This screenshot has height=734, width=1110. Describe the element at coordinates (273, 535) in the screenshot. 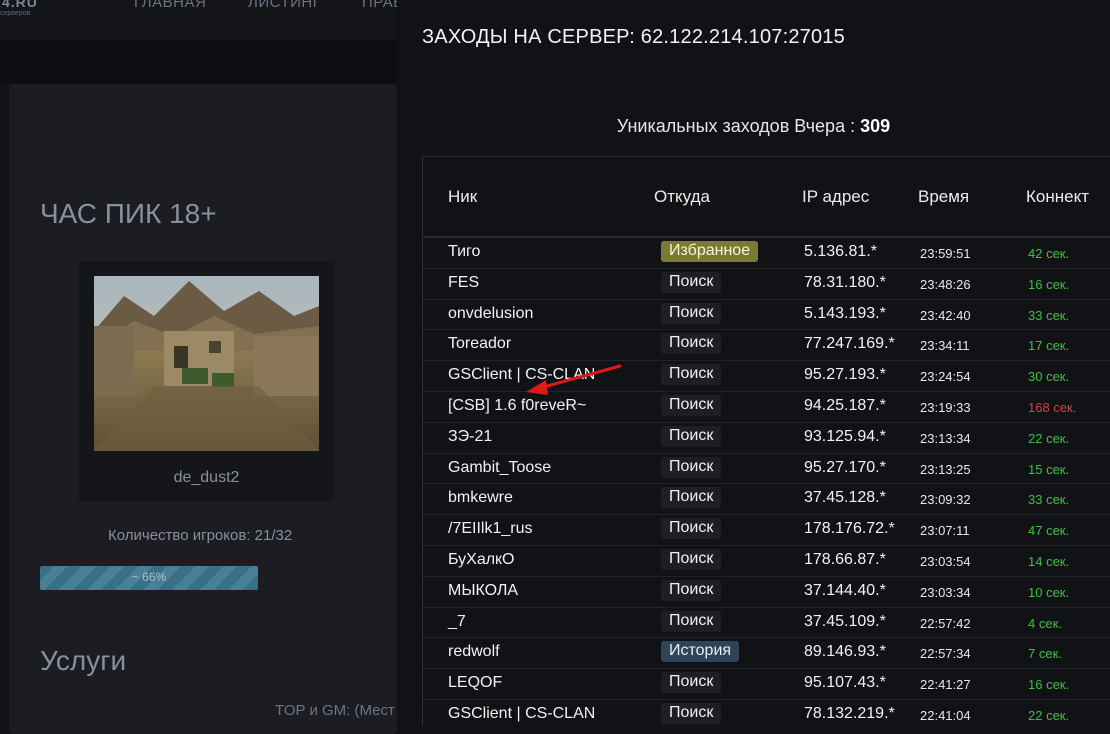

I see `player-count-value: 21/32` at that location.